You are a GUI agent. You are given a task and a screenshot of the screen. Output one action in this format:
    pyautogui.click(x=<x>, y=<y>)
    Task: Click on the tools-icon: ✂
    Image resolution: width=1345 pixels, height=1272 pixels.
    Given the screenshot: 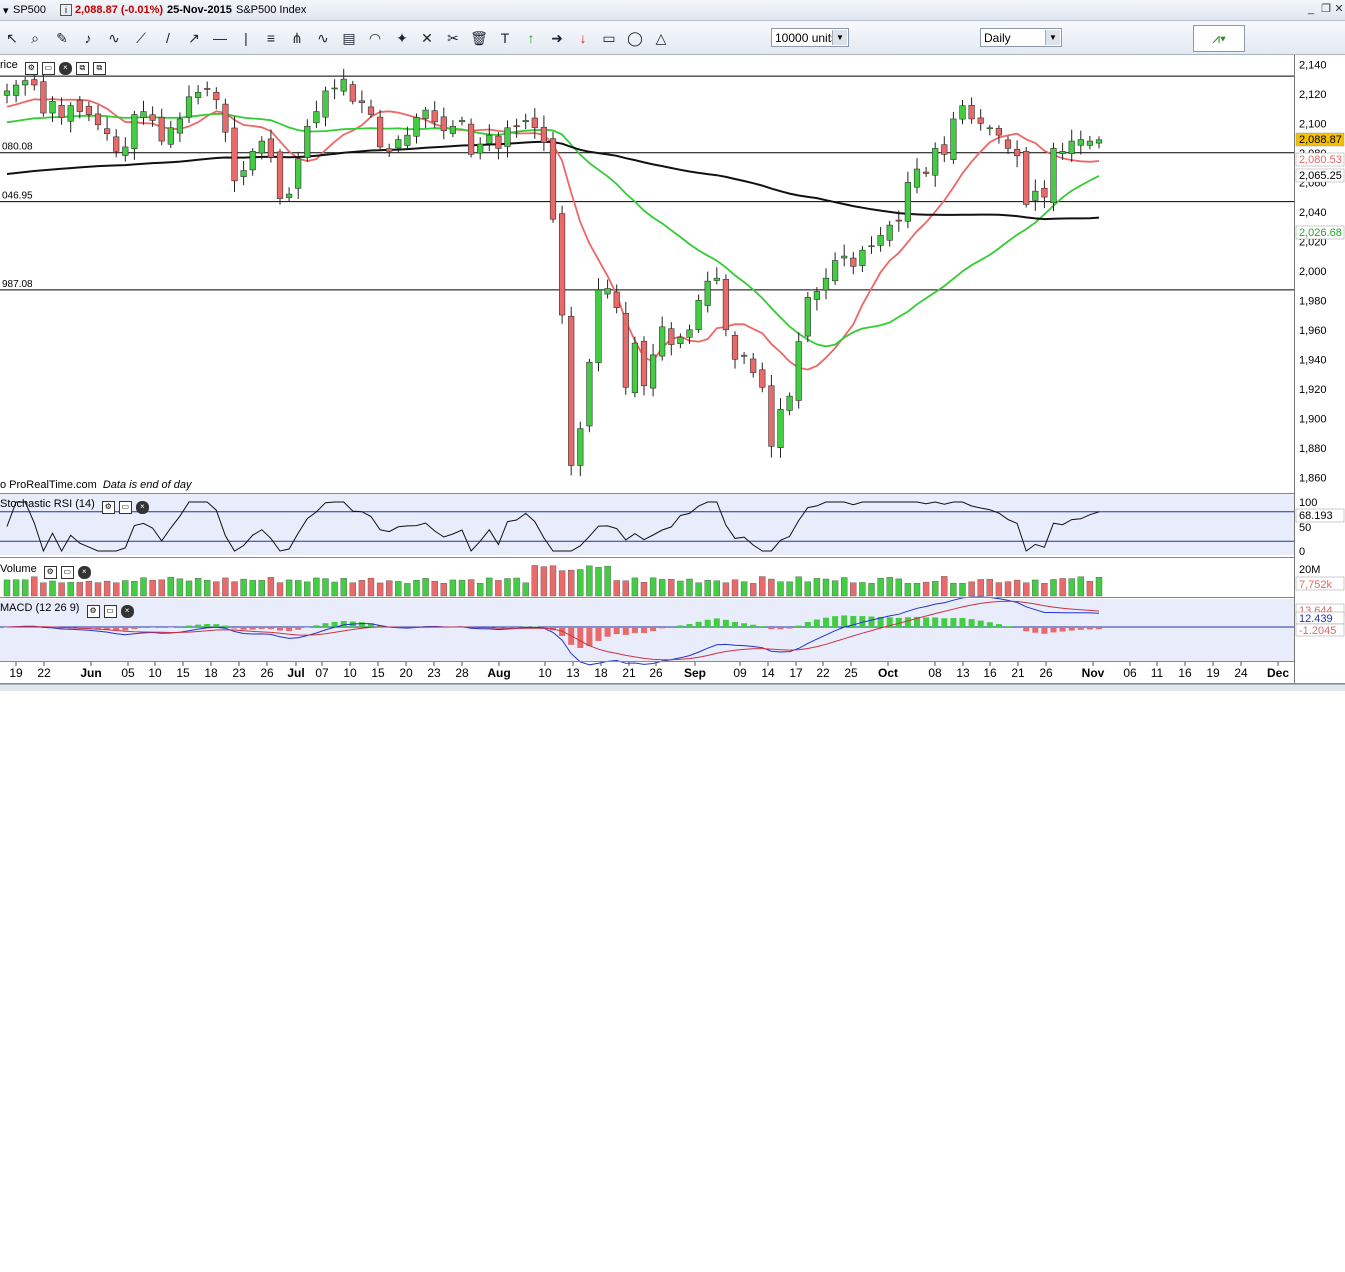 What is the action you would take?
    pyautogui.click(x=453, y=38)
    